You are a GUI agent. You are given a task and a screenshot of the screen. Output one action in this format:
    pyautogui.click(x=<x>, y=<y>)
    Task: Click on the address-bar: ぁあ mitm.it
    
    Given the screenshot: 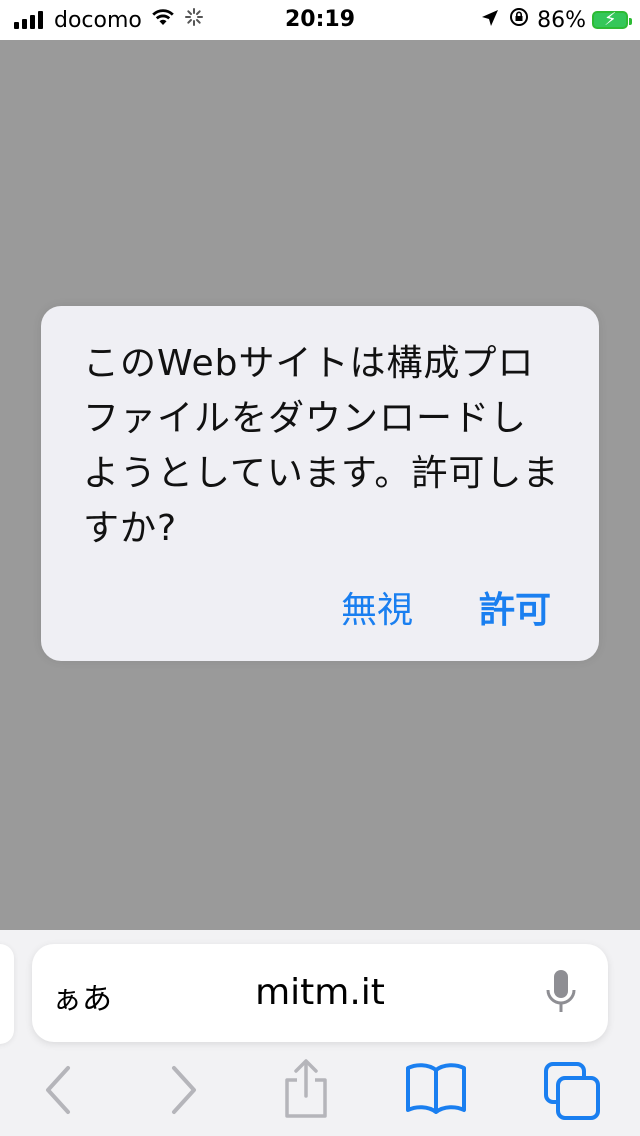 What is the action you would take?
    pyautogui.click(x=320, y=993)
    